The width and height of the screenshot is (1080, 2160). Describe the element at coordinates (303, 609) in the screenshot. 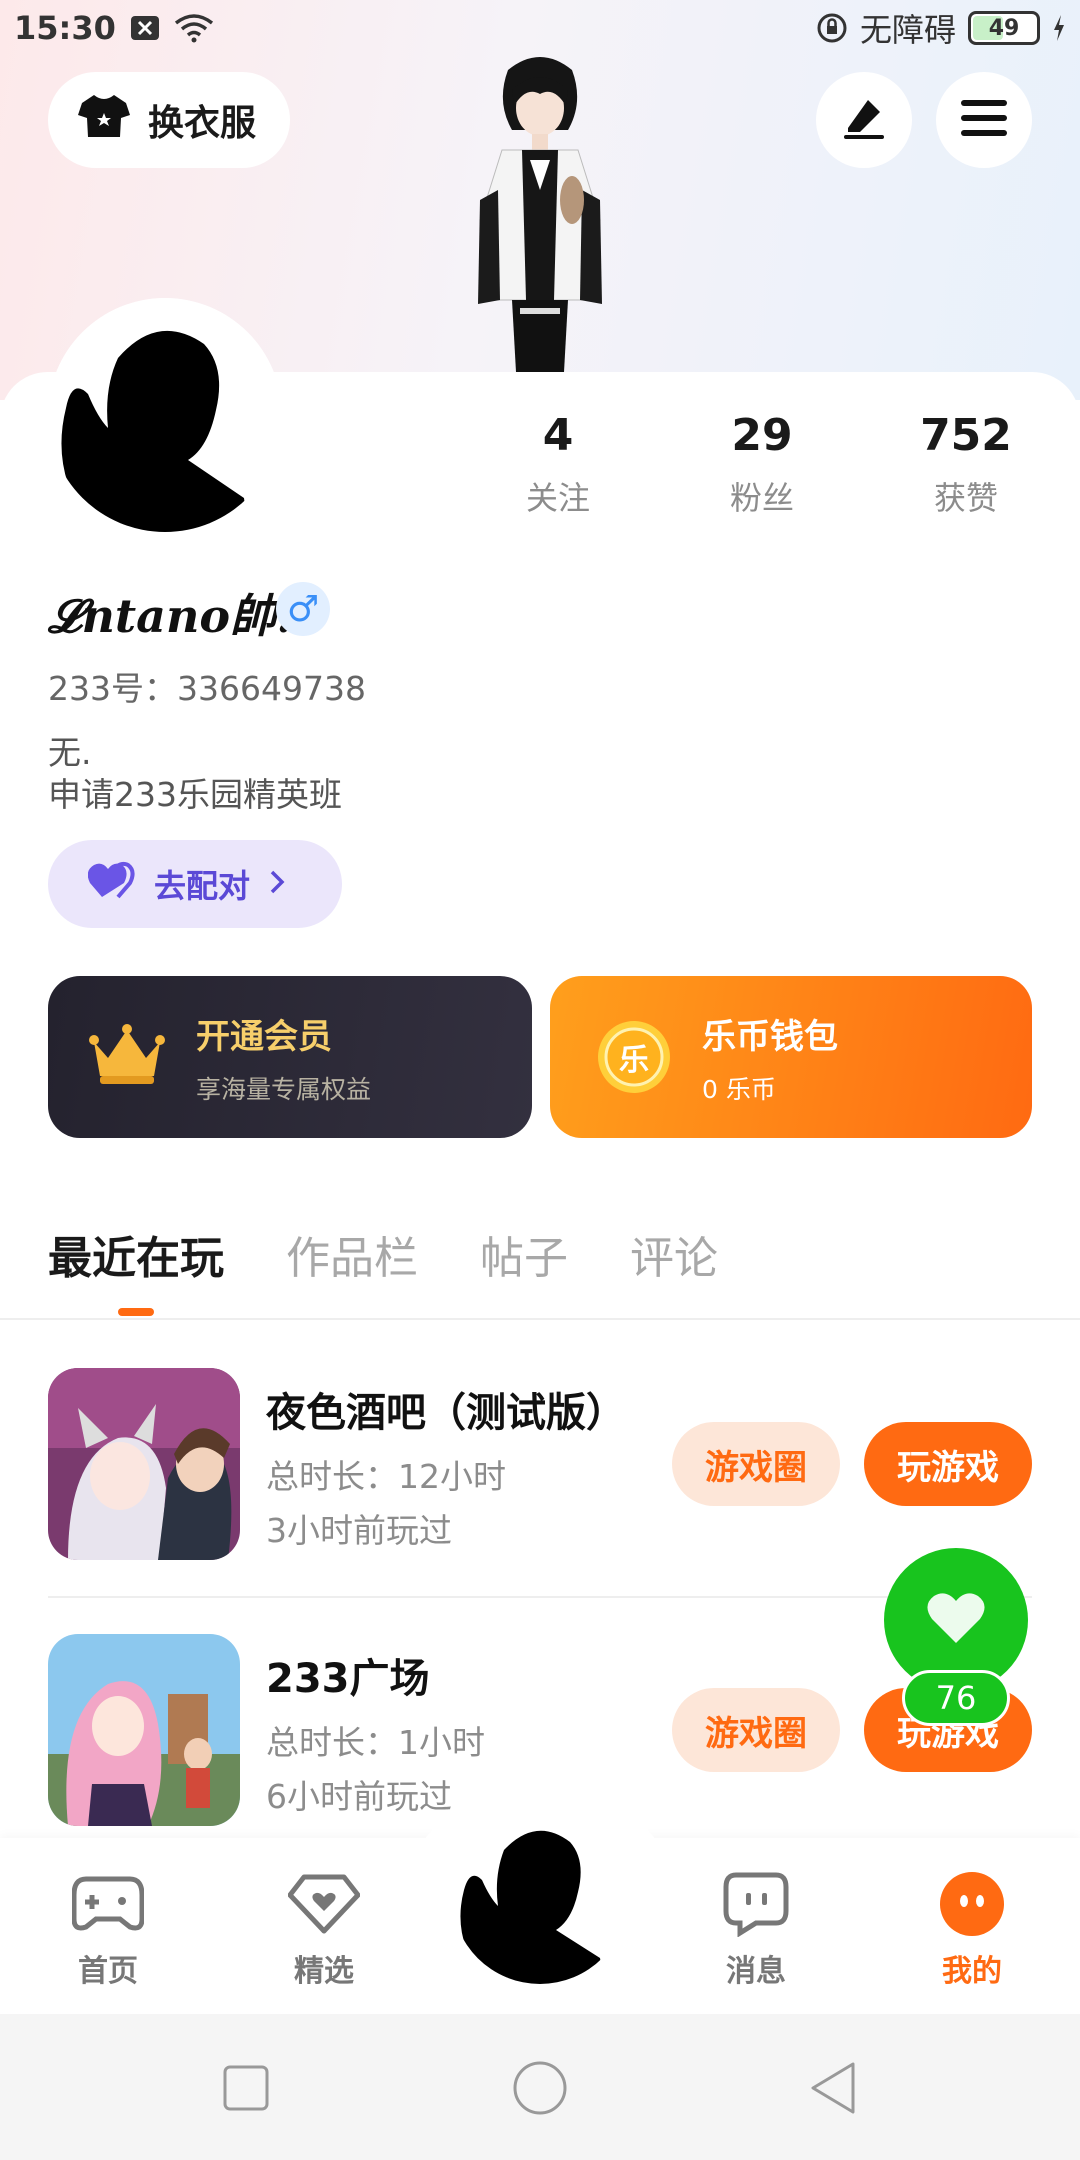

I see `gender-male-badge: ♂` at that location.